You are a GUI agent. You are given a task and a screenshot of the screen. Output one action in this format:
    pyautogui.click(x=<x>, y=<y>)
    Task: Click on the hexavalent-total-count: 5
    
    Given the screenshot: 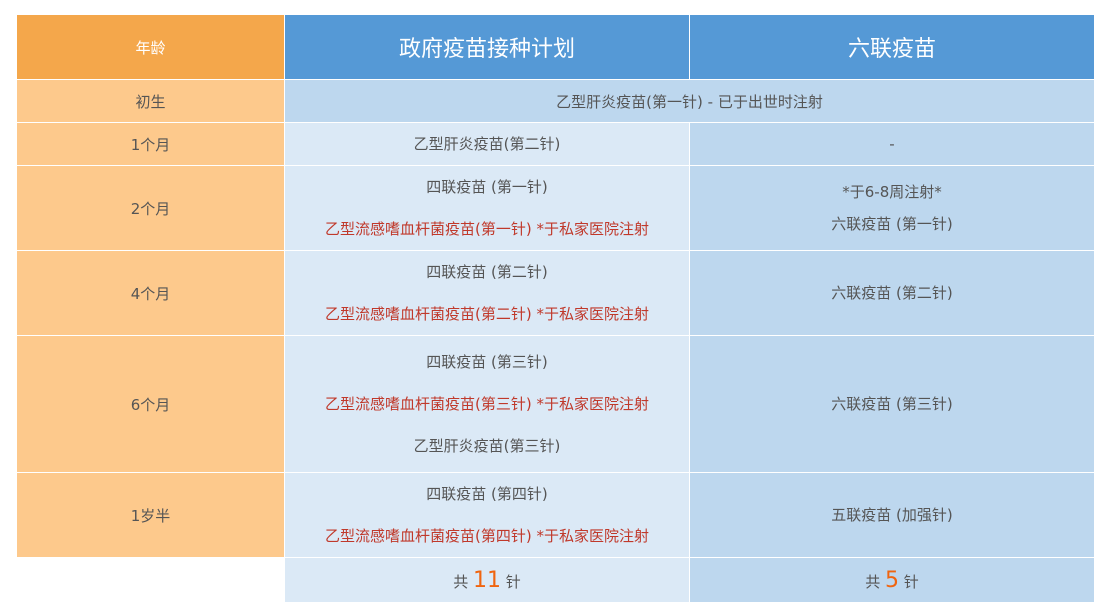 What is the action you would take?
    pyautogui.click(x=892, y=580)
    